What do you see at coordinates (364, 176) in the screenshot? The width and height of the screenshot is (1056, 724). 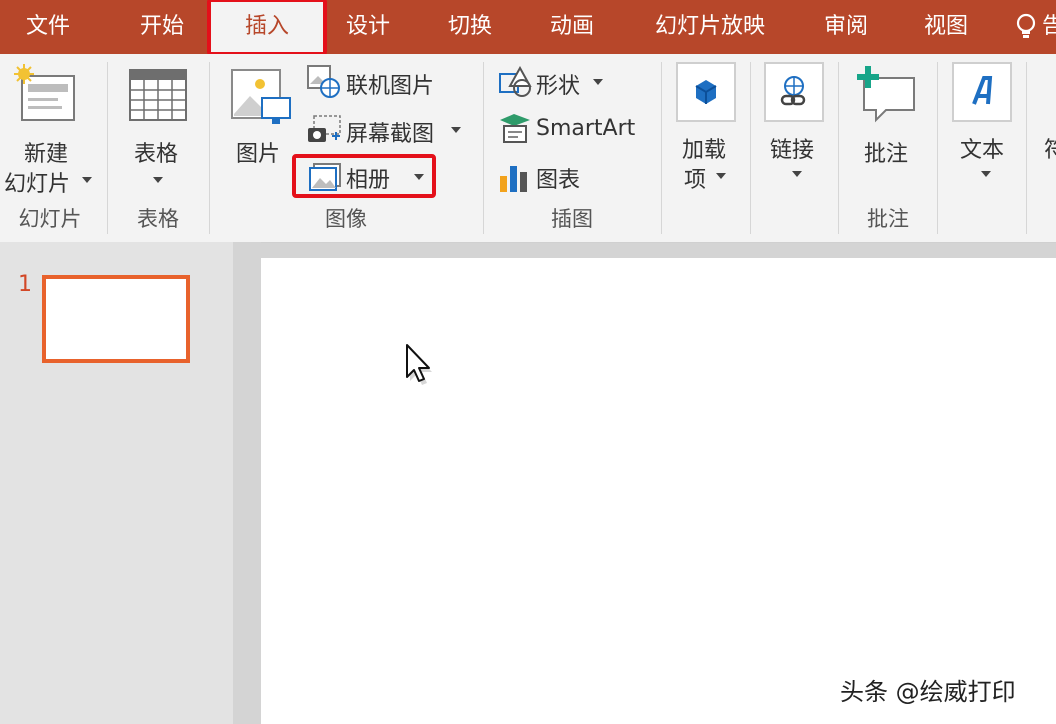 I see `photo-album-highlight` at bounding box center [364, 176].